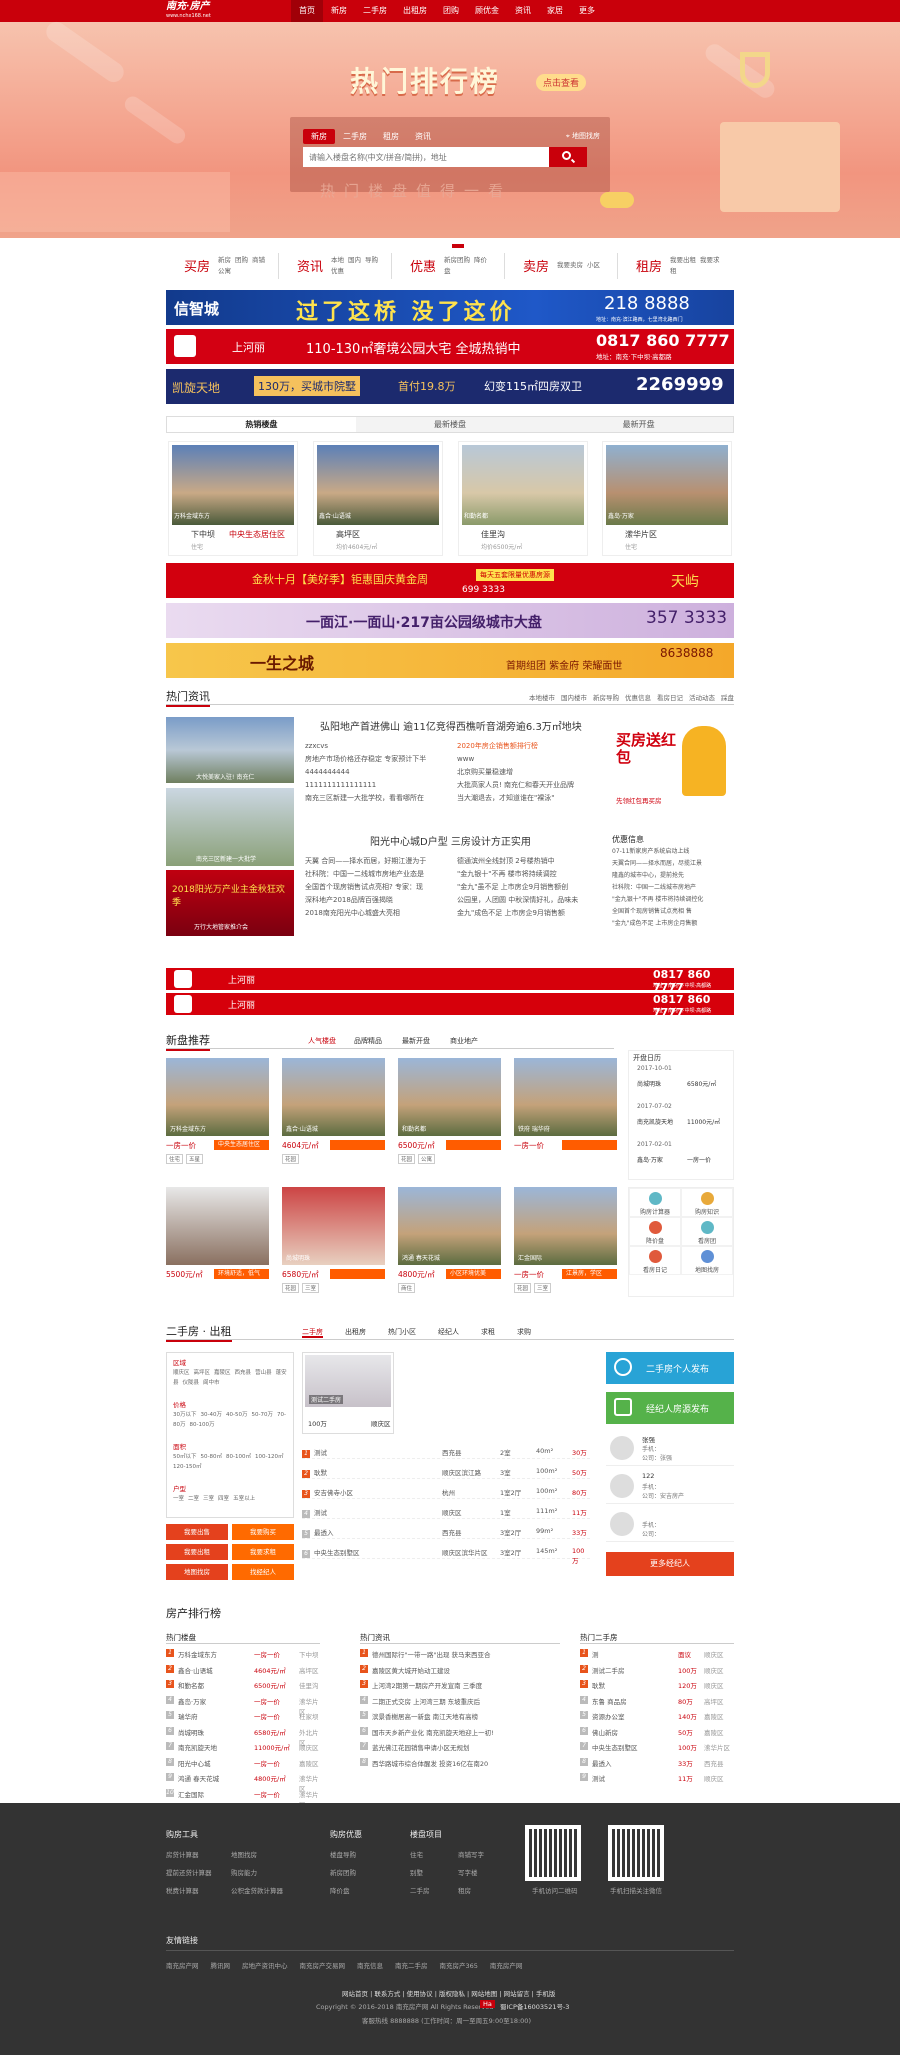  Describe the element at coordinates (187, 1467) in the screenshot. I see `filter-option: 120-150㎡` at that location.